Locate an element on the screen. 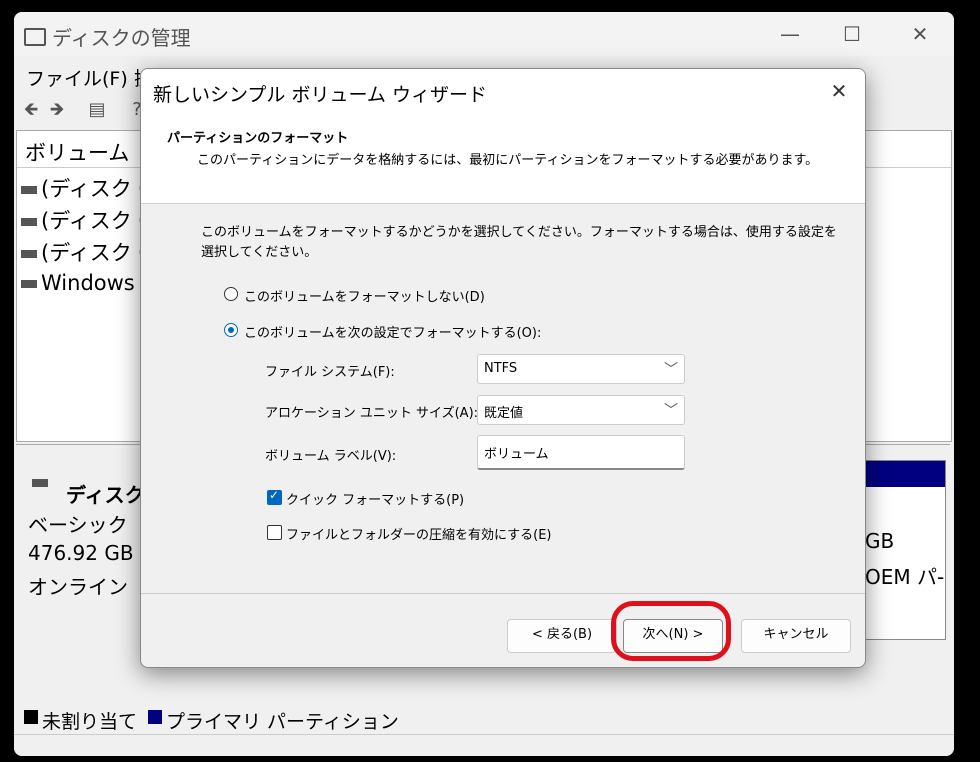 This screenshot has width=980, height=762. maximize-icon: ☐ is located at coordinates (852, 34).